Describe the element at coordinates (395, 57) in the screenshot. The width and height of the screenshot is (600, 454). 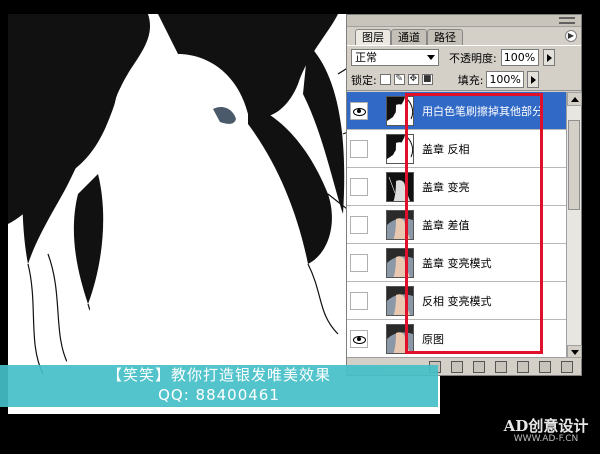
I see `blend-mode-select: 正常` at that location.